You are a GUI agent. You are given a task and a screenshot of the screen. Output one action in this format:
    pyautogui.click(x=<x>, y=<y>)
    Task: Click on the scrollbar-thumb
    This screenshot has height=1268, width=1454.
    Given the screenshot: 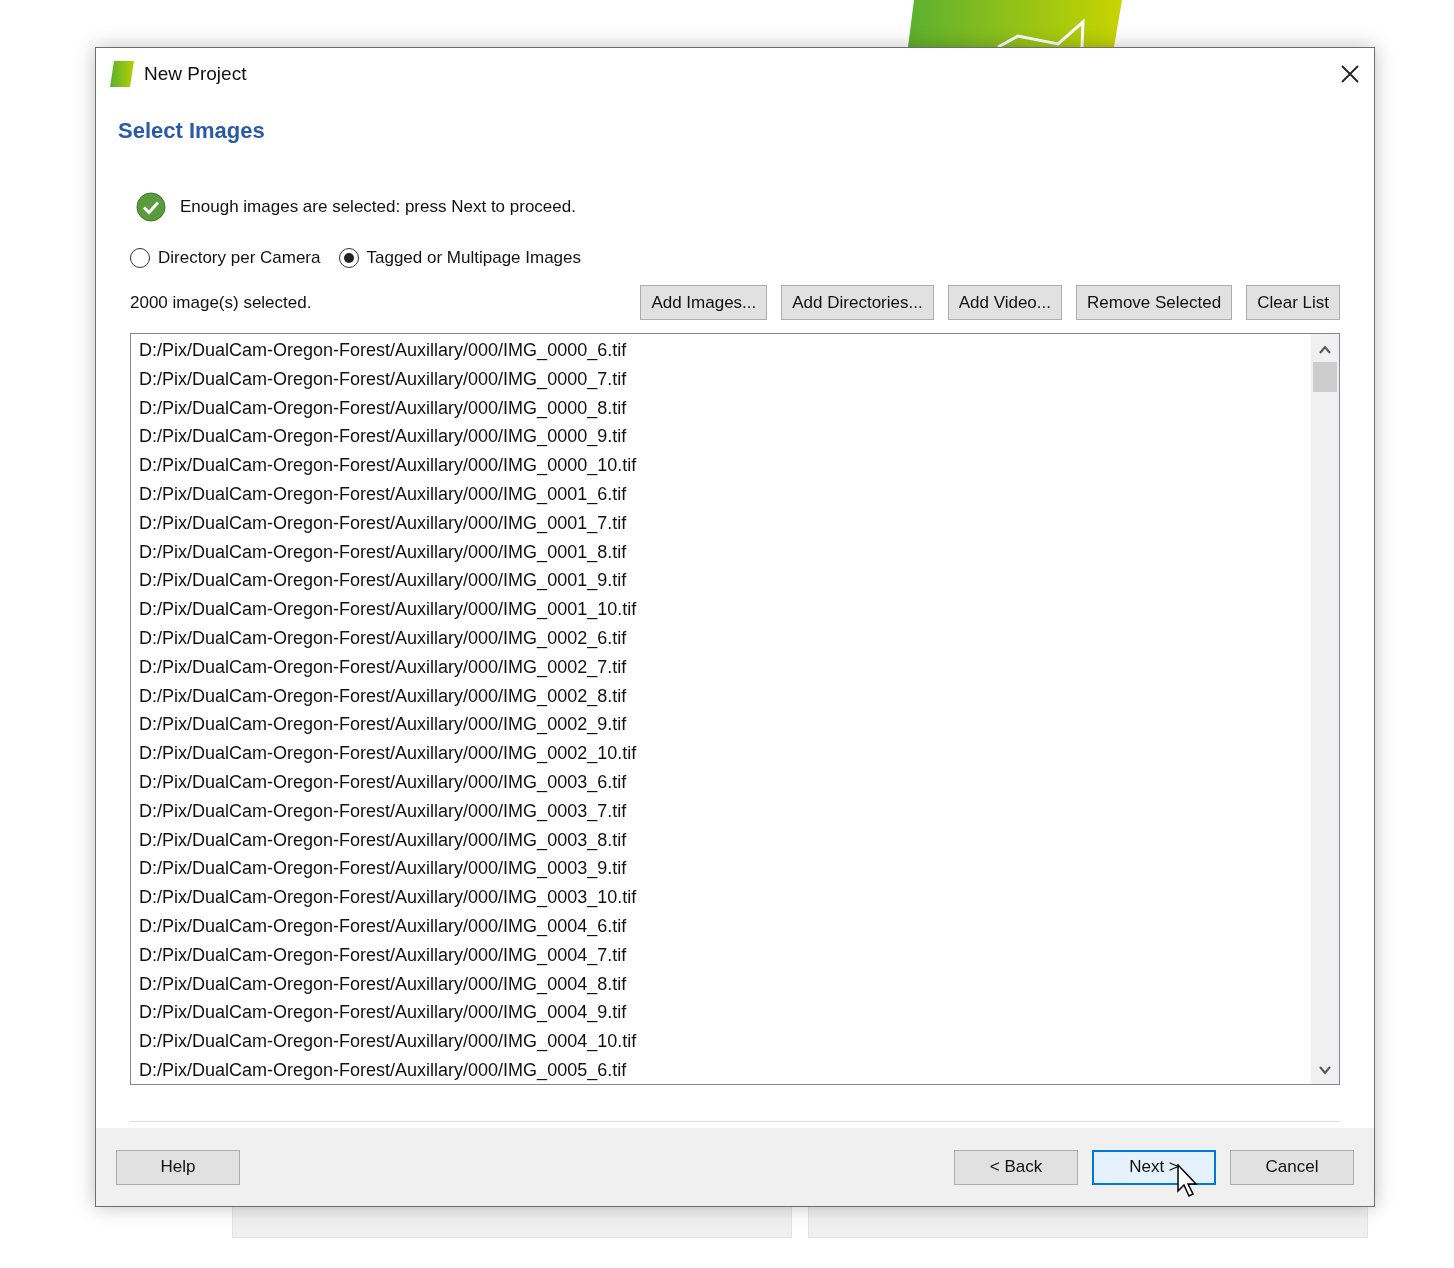 What is the action you would take?
    pyautogui.click(x=1325, y=377)
    